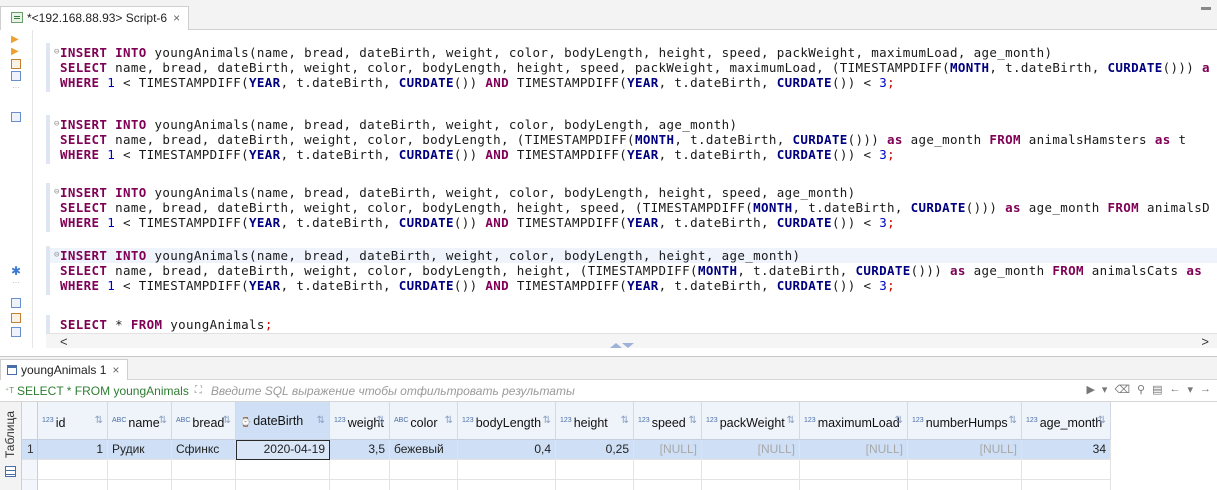 This screenshot has width=1217, height=490. What do you see at coordinates (668, 421) in the screenshot?
I see `column-header-speed: 123 speed ⇅` at bounding box center [668, 421].